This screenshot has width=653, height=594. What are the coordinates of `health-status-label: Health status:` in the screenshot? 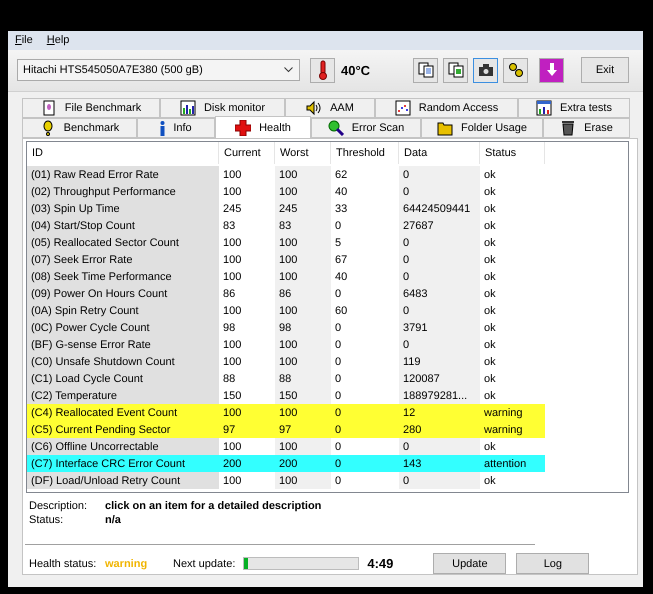 It's located at (63, 564).